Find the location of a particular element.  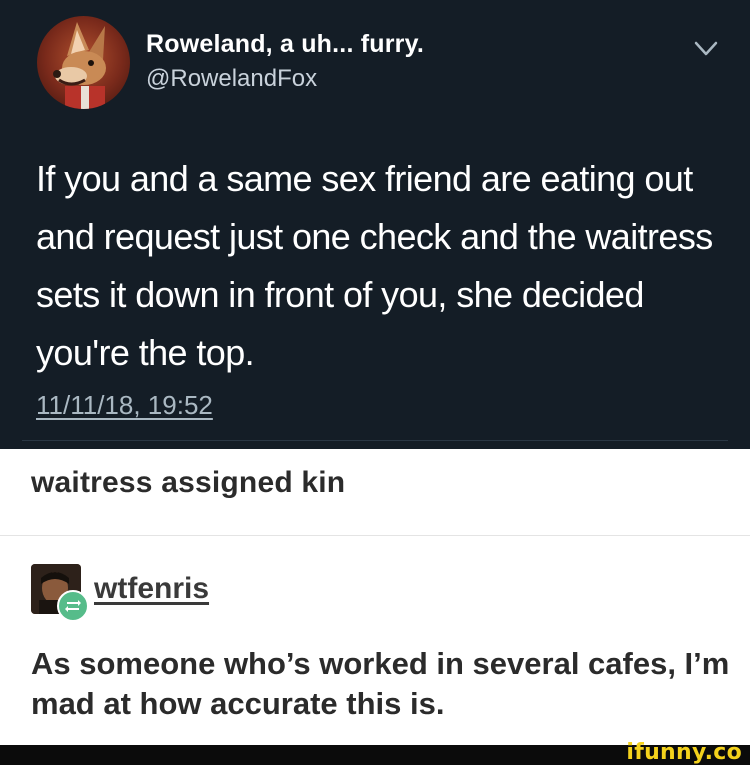

chevron-down-icon is located at coordinates (706, 49).